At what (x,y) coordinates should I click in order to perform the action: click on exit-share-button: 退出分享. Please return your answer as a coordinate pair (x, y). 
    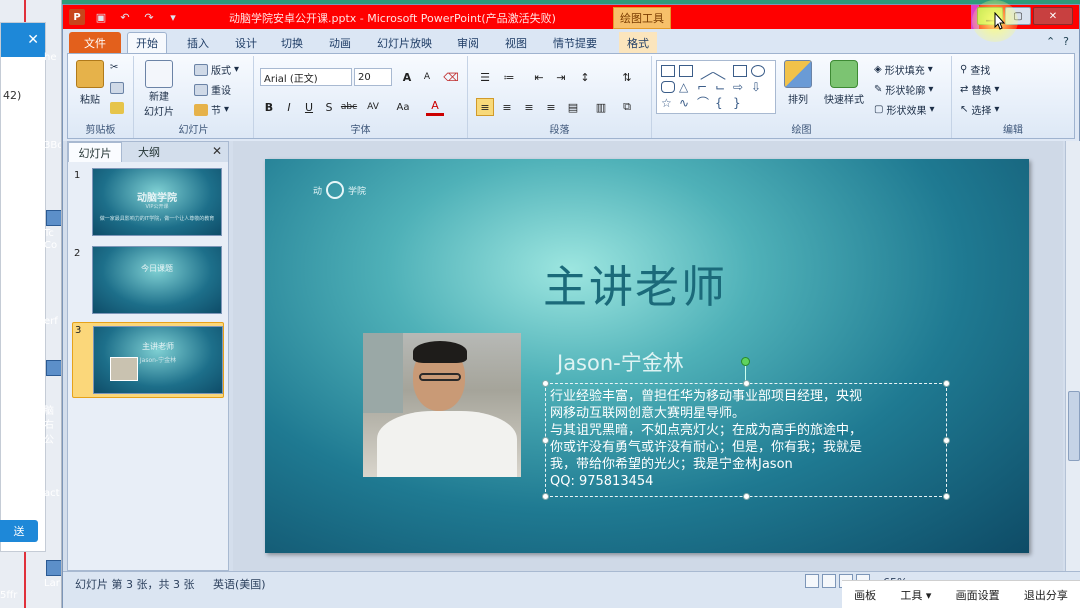
    Looking at the image, I should click on (1046, 595).